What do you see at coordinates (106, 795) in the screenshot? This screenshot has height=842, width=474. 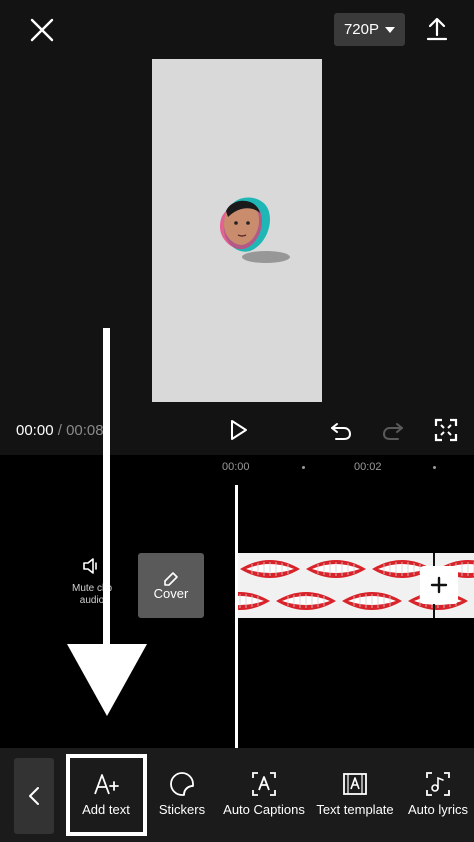 I see `annotation-highlight-box` at bounding box center [106, 795].